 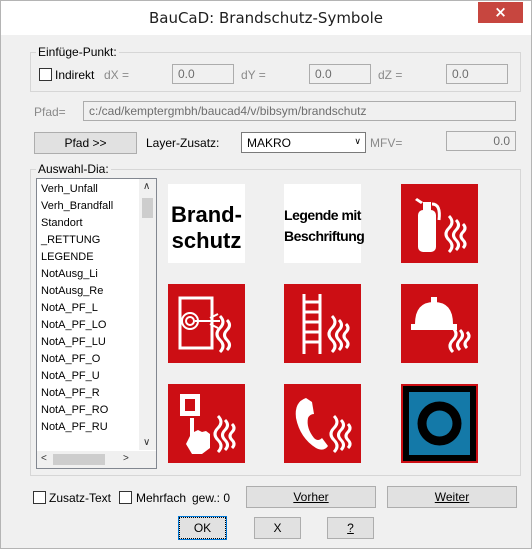 I want to click on blue-target-icon, so click(x=439, y=423).